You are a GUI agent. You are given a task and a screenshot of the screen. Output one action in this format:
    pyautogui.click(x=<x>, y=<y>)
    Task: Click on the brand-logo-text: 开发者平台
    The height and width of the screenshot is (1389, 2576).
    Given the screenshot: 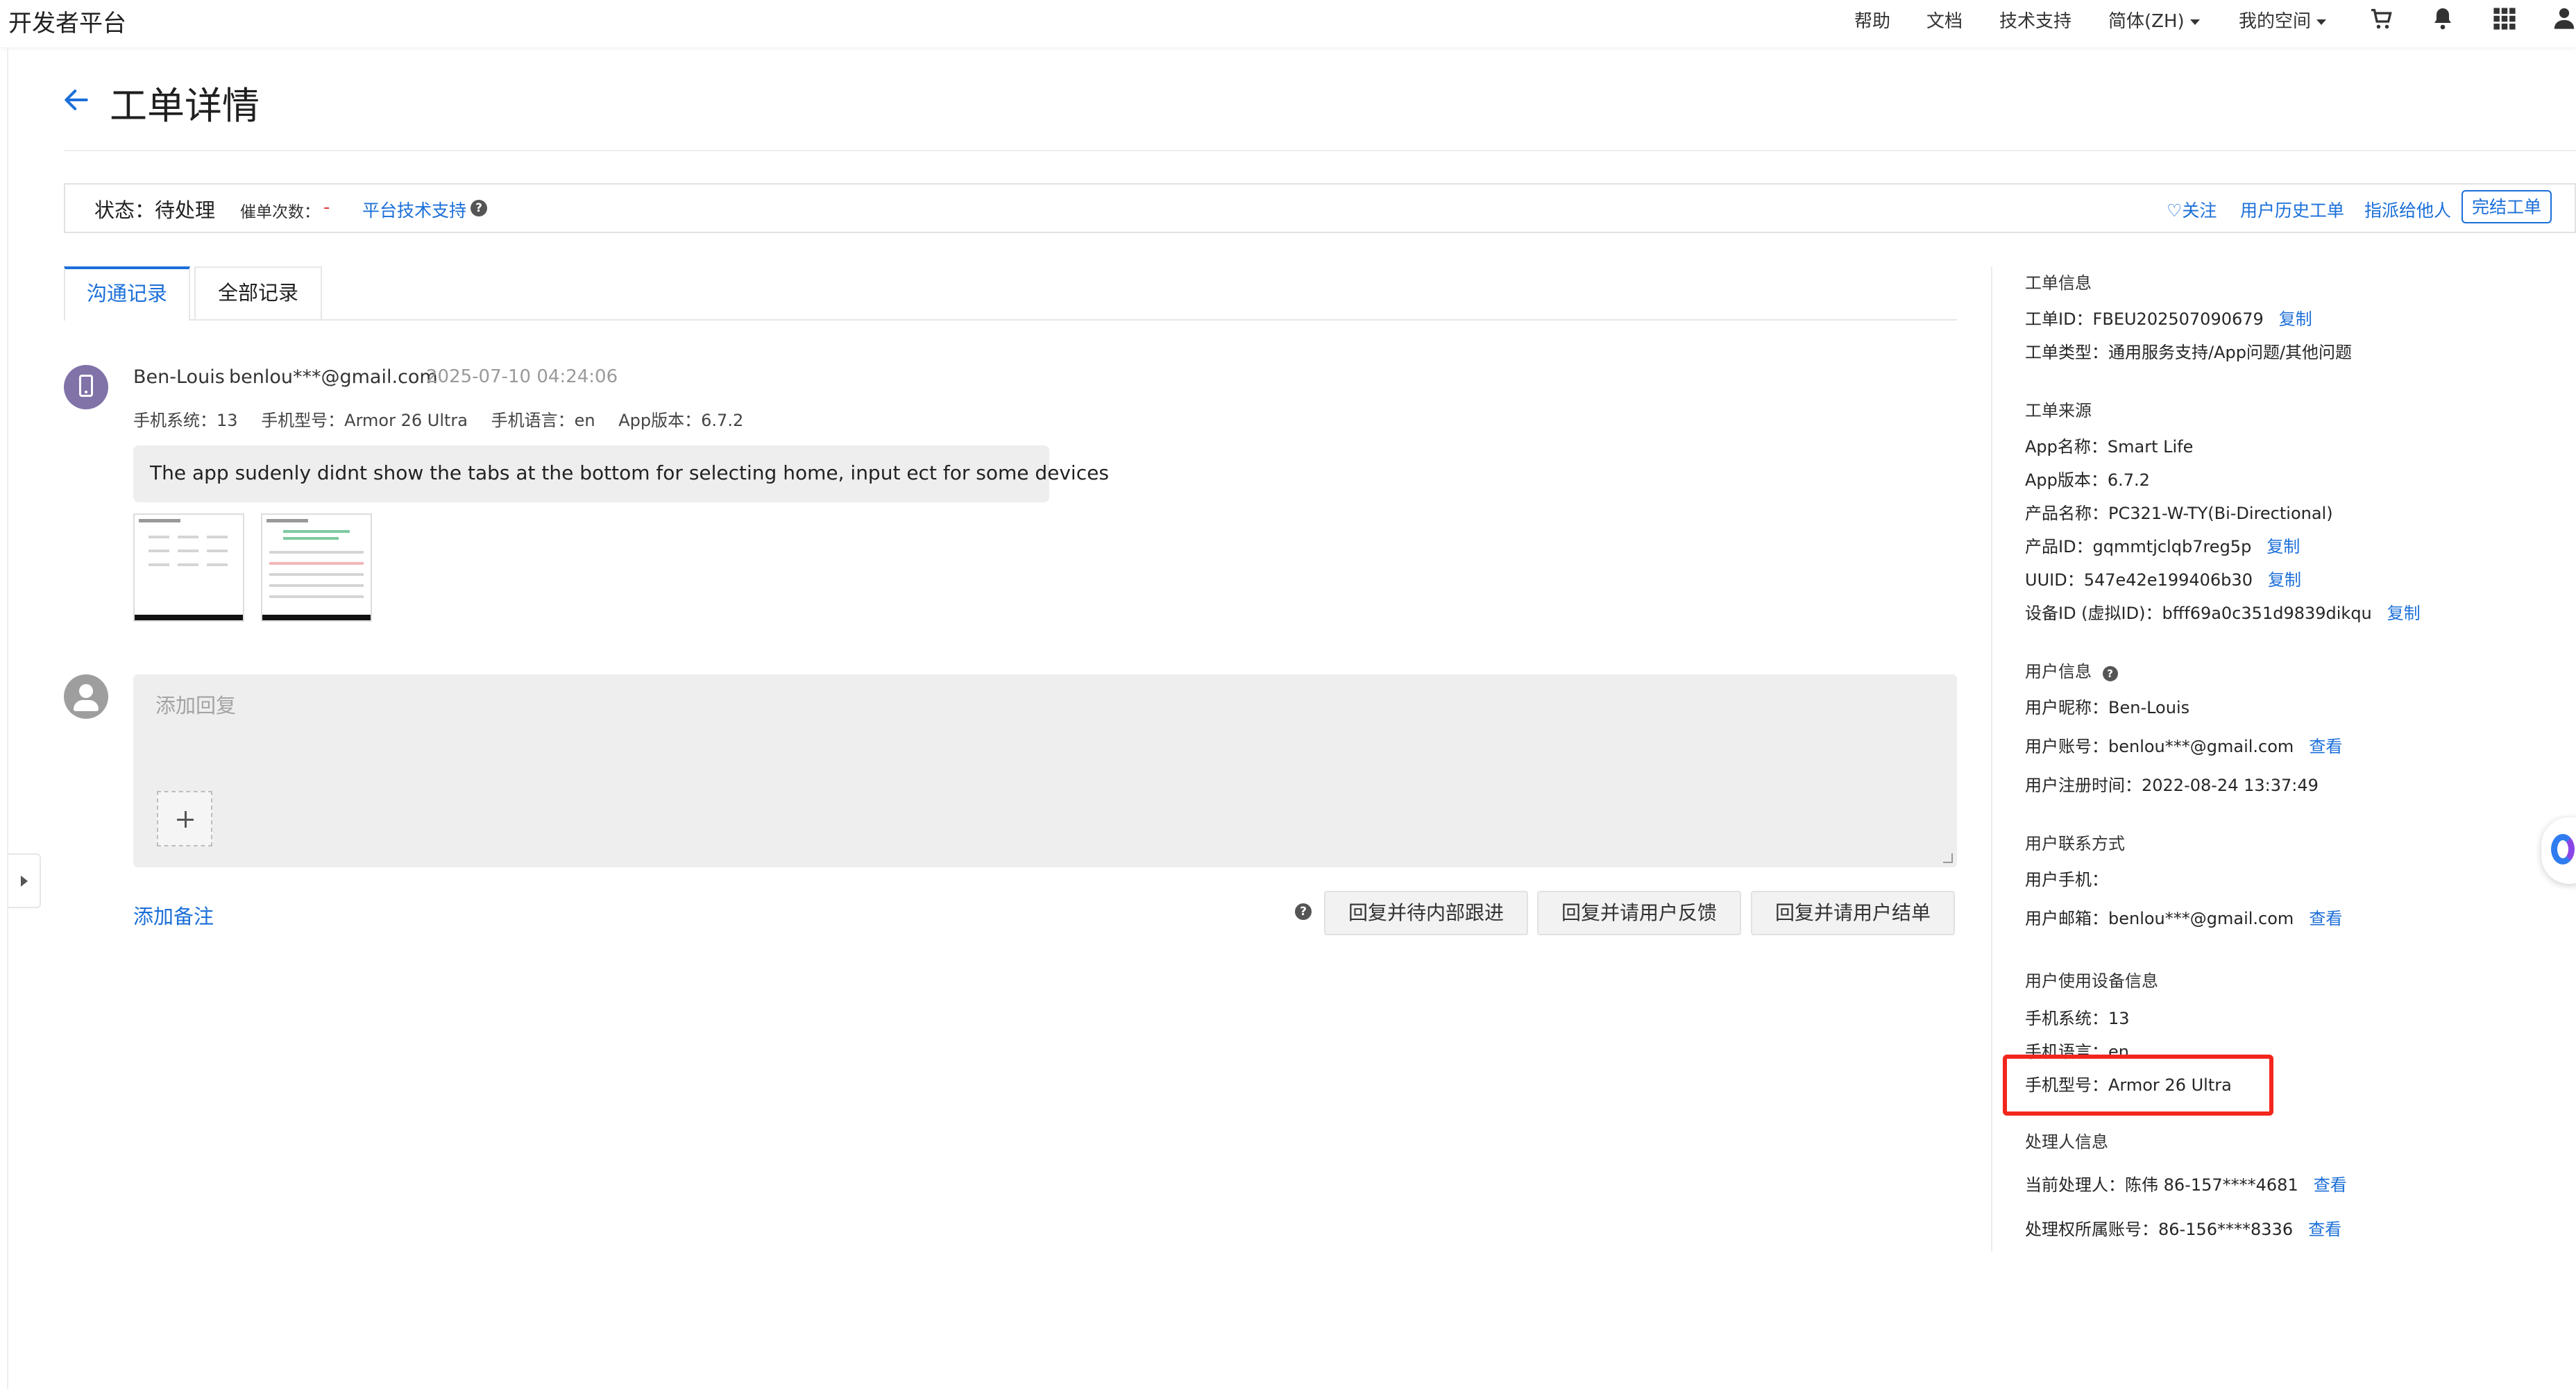 What is the action you would take?
    pyautogui.click(x=67, y=21)
    